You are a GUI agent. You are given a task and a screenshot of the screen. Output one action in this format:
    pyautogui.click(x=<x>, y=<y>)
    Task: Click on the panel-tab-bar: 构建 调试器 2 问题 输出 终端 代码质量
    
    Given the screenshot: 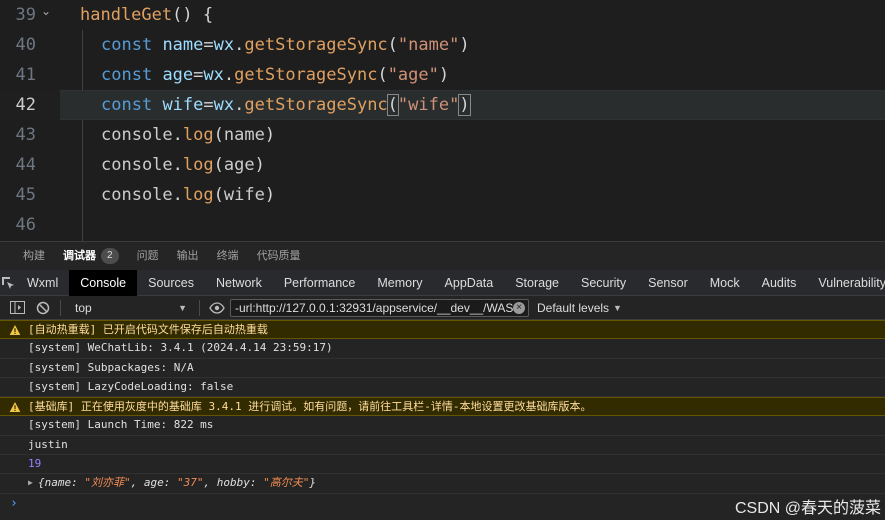 What is the action you would take?
    pyautogui.click(x=442, y=255)
    